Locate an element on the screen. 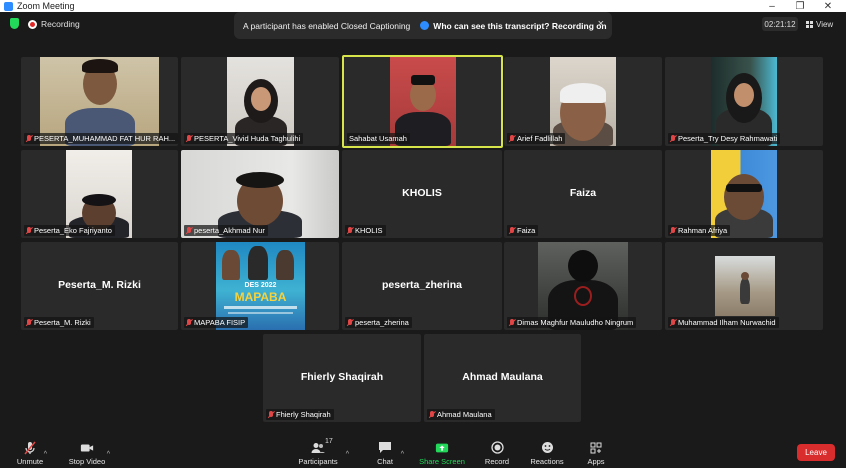 This screenshot has width=846, height=468. participant-name: Ahmad Maulana is located at coordinates (461, 414).